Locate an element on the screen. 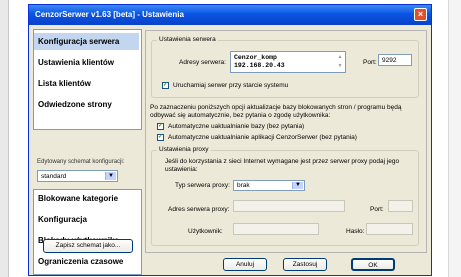 This screenshot has height=277, width=461. nav-item-blocked-categories: Blokowane kategorie is located at coordinates (78, 198).